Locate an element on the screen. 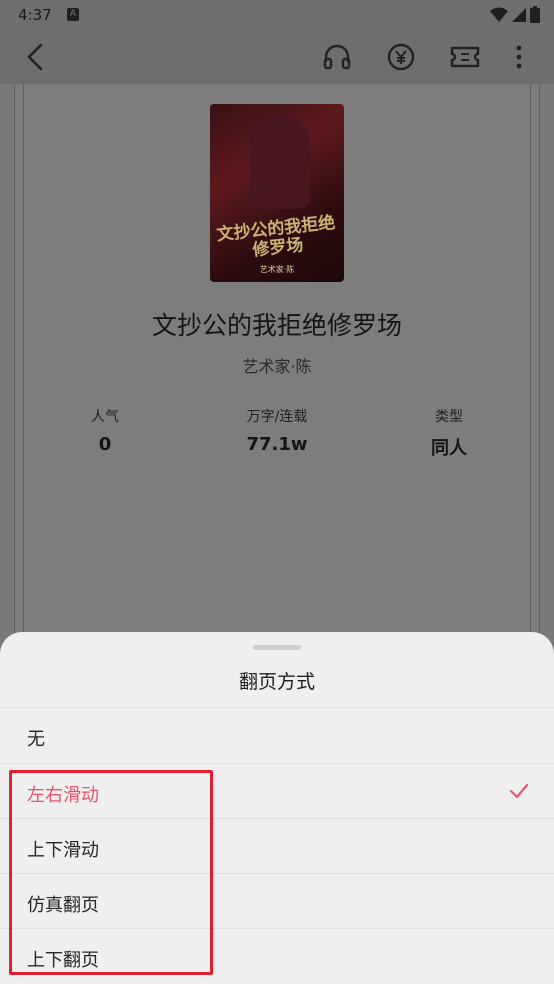  more-icon is located at coordinates (519, 57).